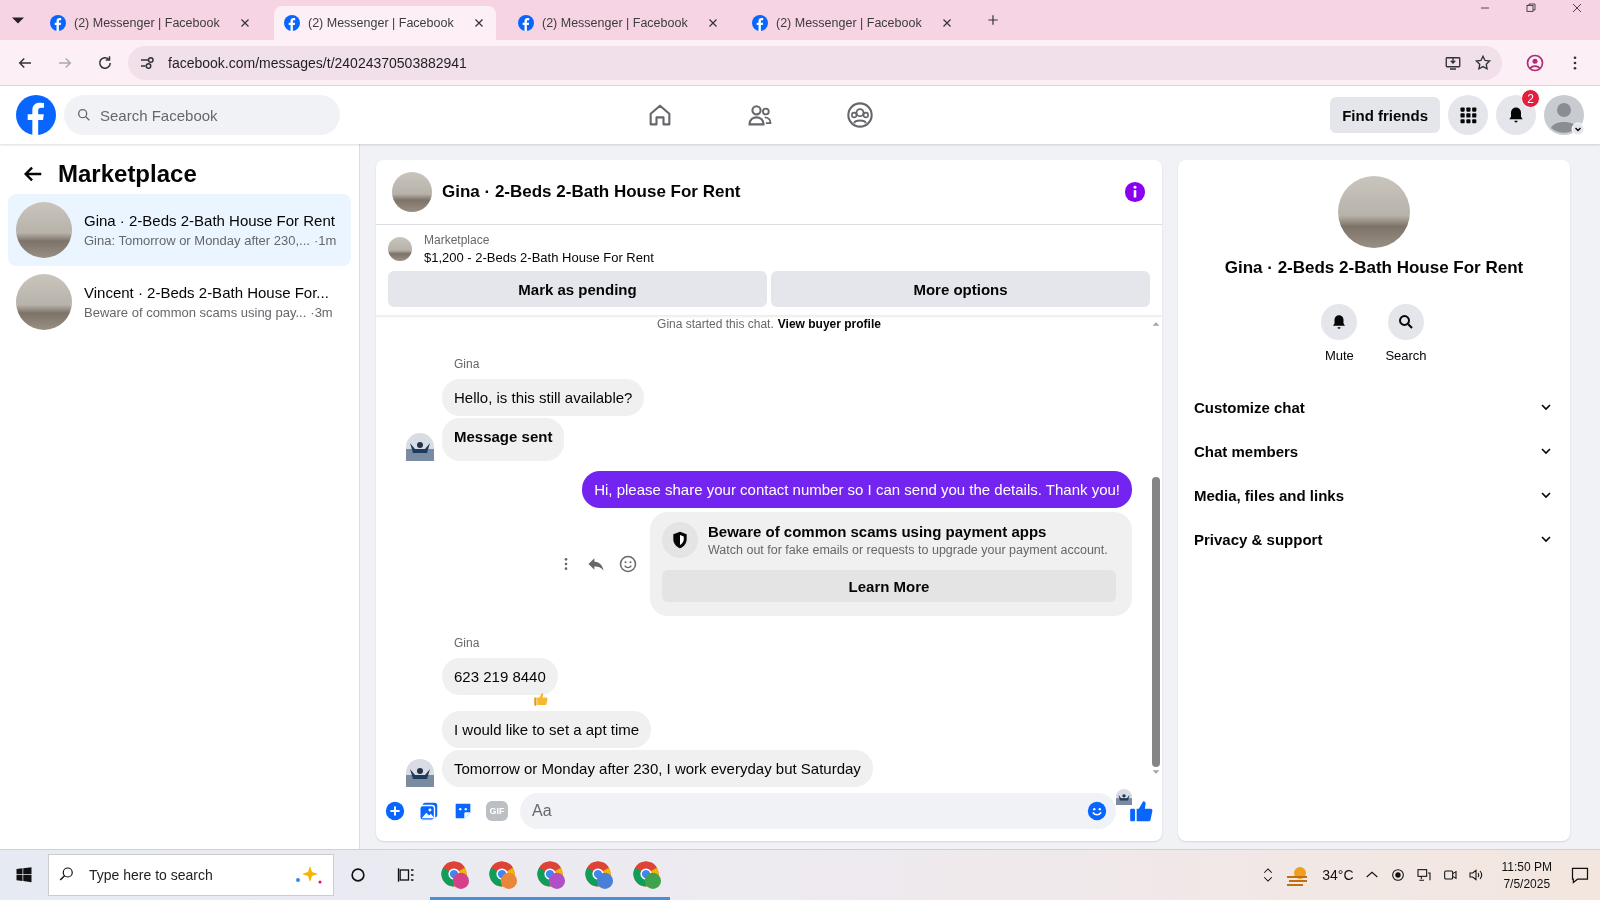 This screenshot has height=900, width=1600. I want to click on camera-icon, so click(1449, 875).